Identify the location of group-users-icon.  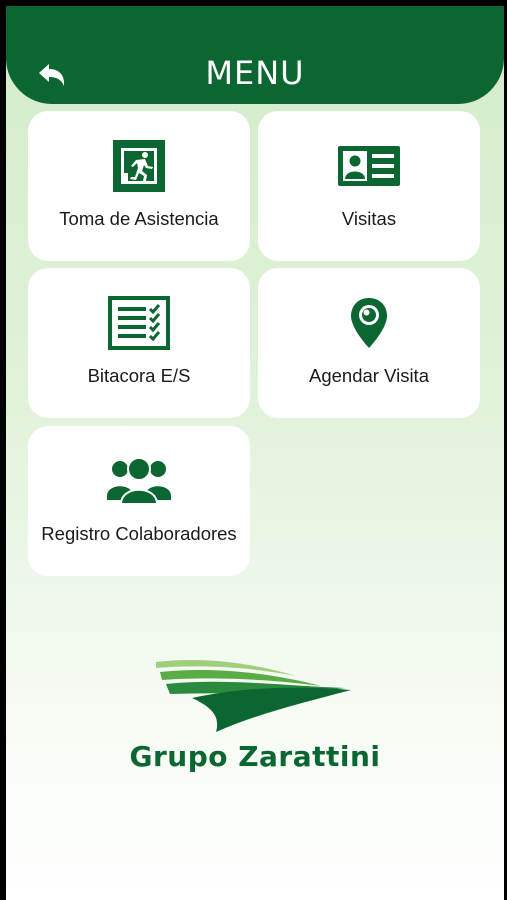
(139, 481).